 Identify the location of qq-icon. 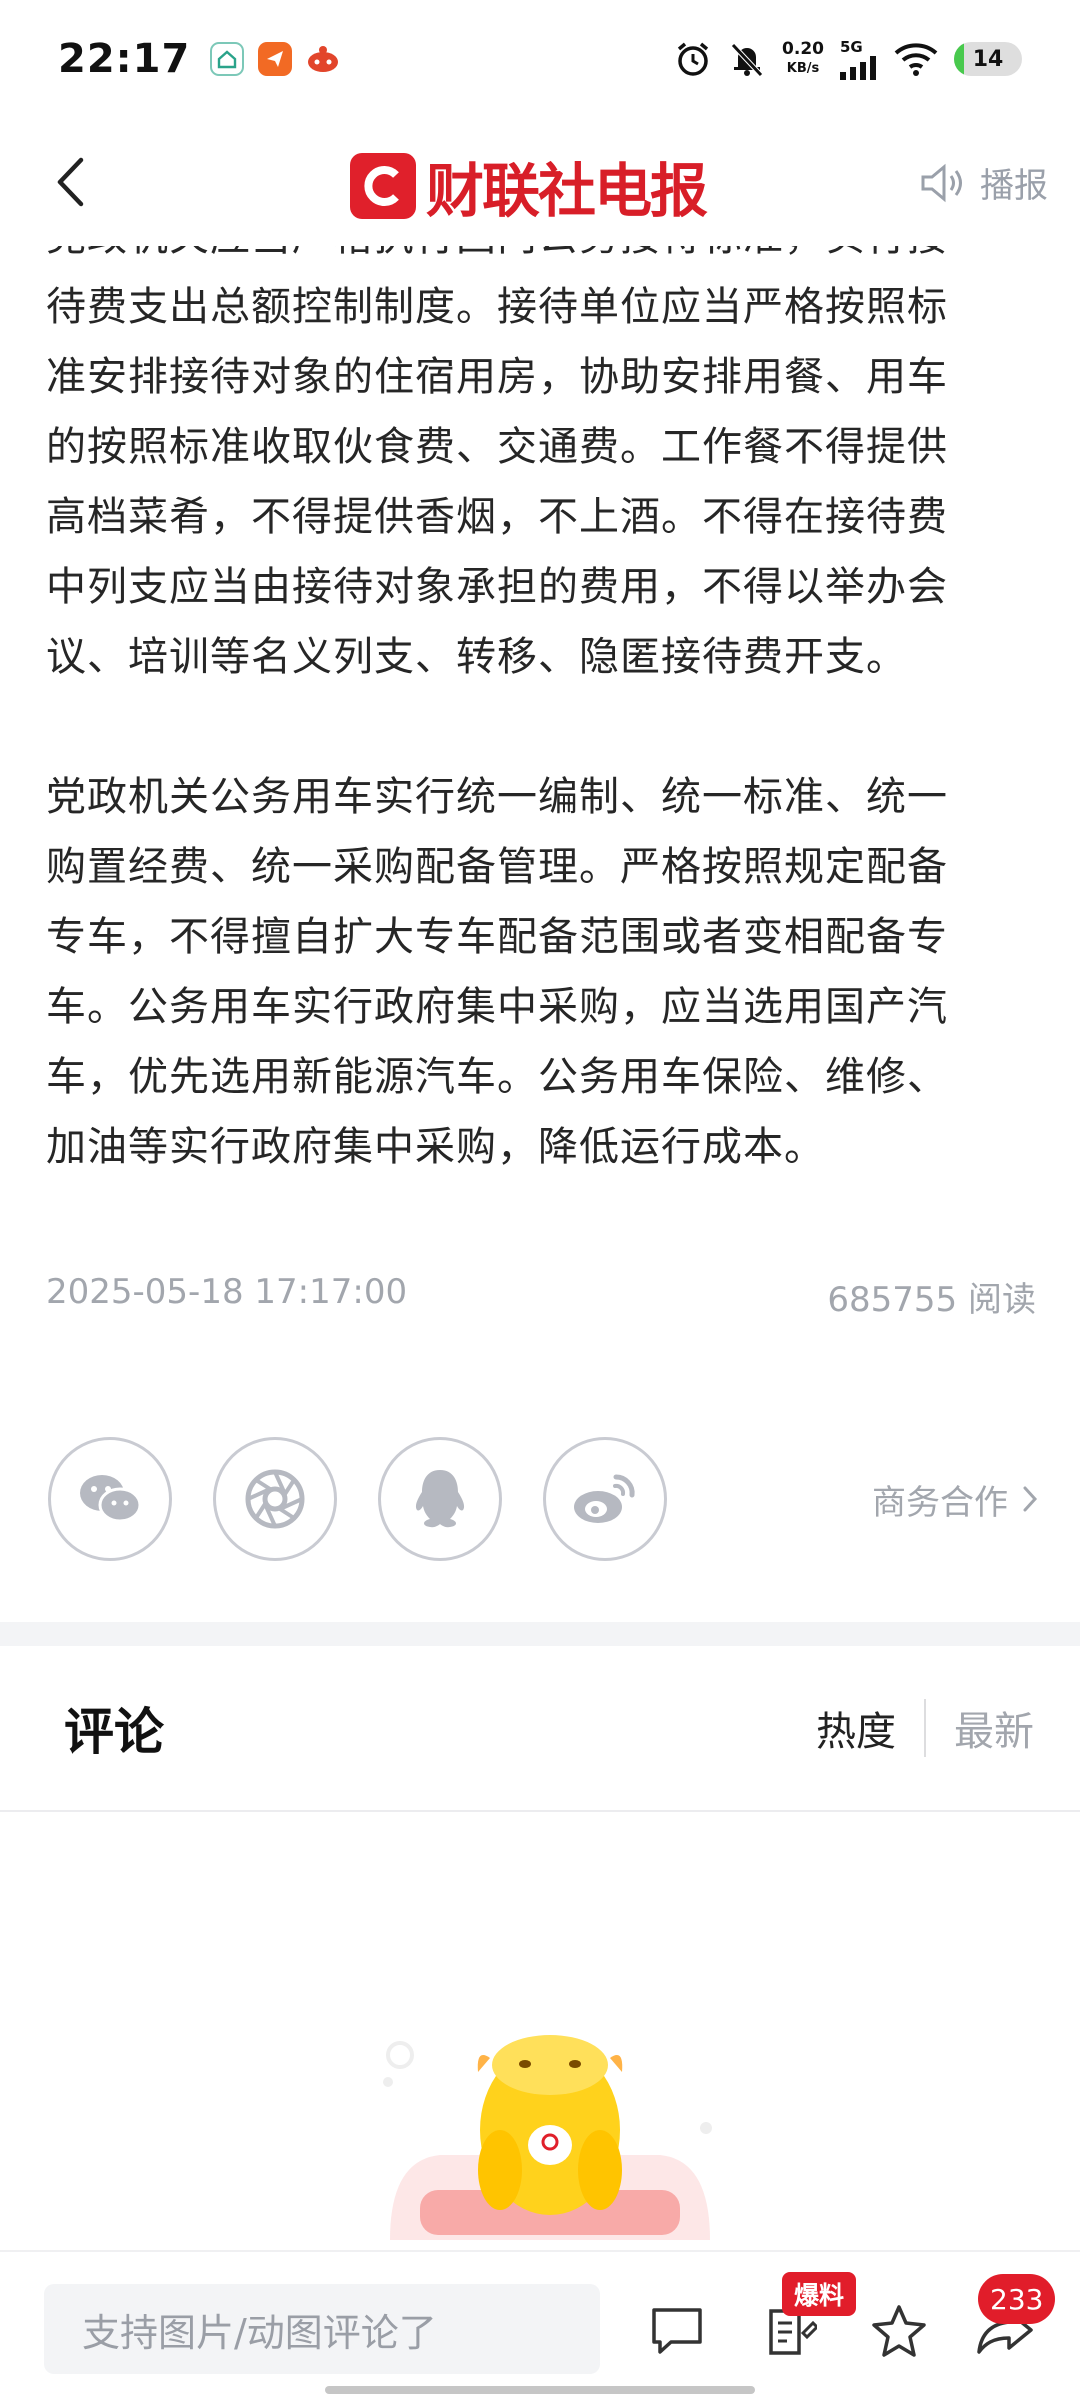
(440, 1499).